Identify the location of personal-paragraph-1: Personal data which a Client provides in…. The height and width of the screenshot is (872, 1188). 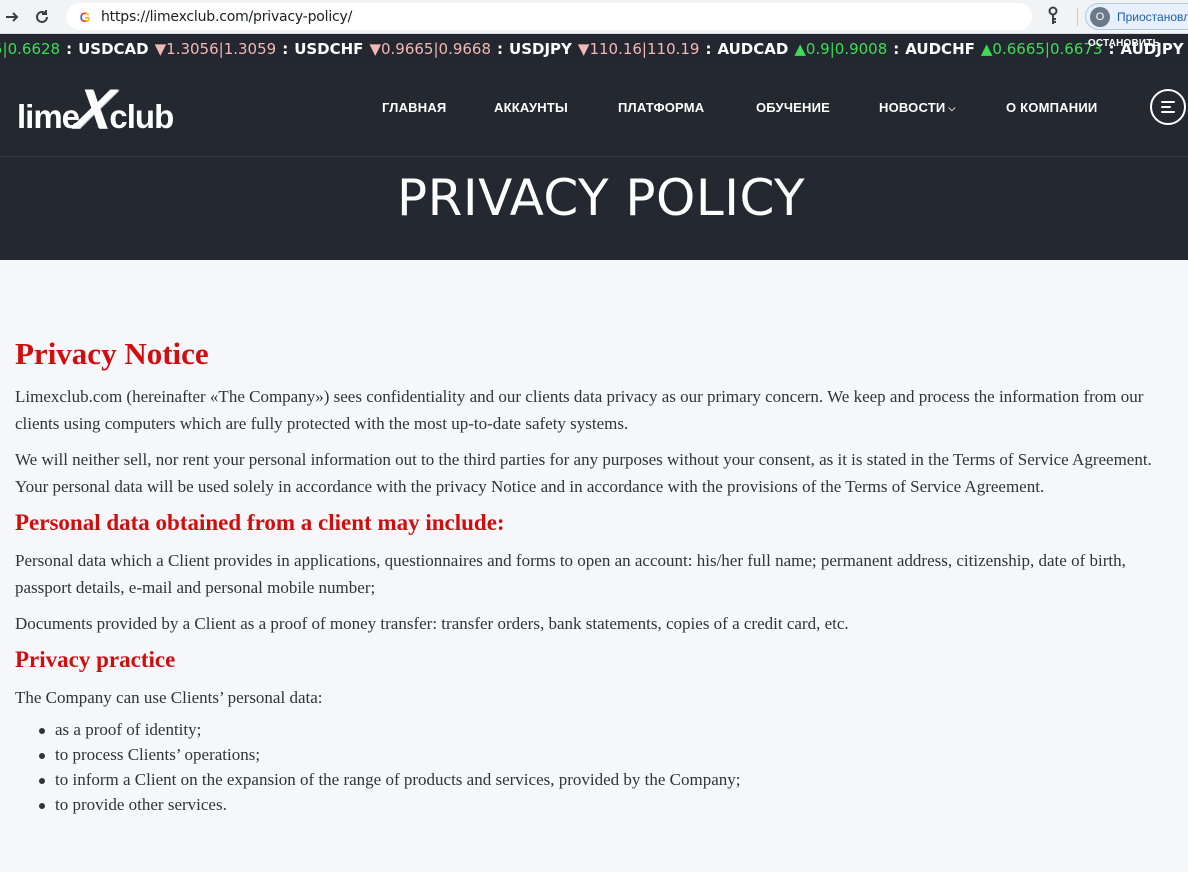
(570, 574).